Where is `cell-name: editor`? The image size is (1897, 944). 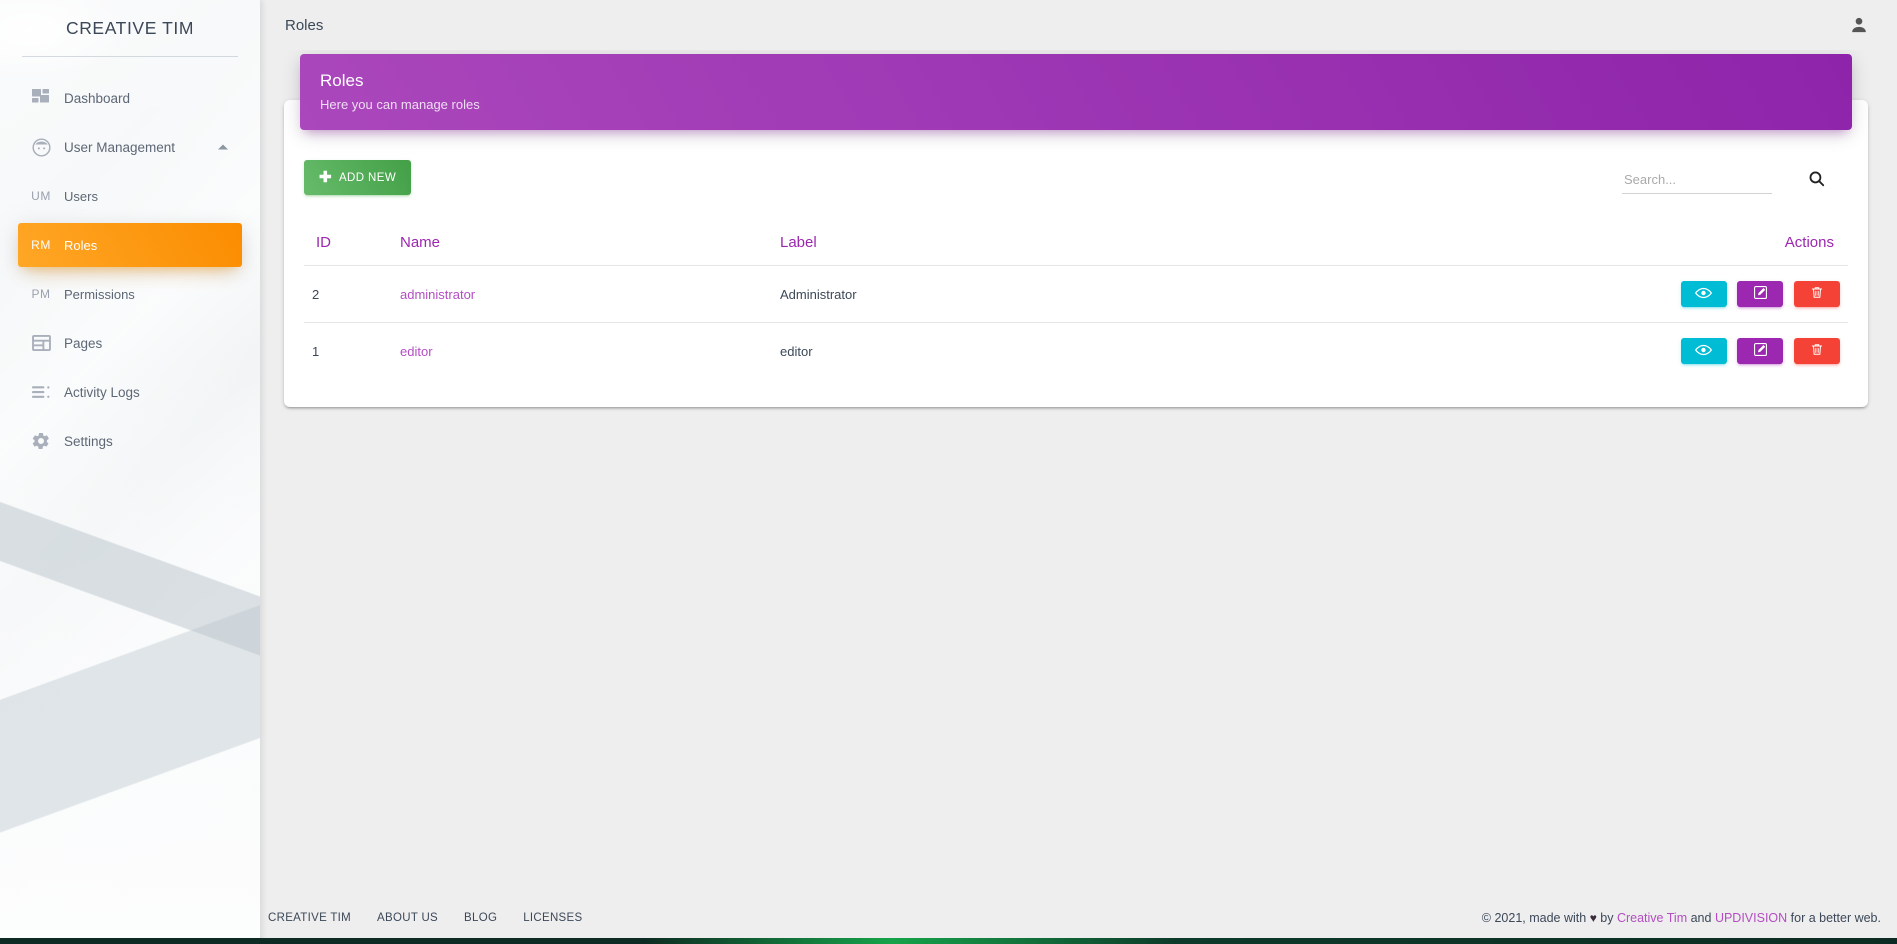
cell-name: editor is located at coordinates (582, 351).